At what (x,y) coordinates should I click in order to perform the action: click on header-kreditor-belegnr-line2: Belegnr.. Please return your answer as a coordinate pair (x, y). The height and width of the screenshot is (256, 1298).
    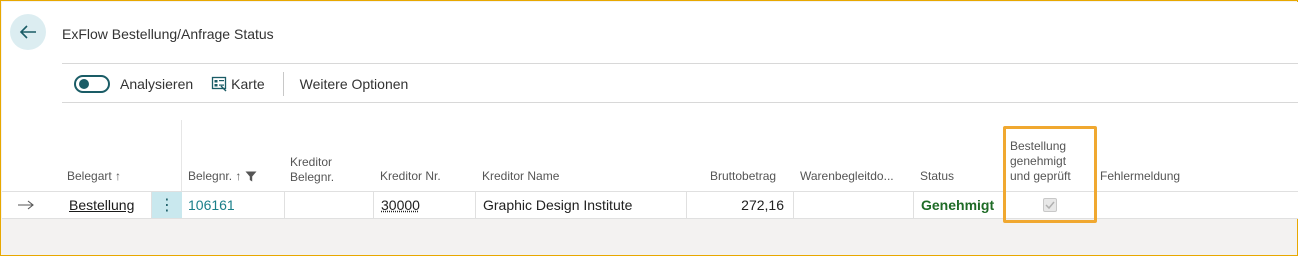
    Looking at the image, I should click on (312, 177).